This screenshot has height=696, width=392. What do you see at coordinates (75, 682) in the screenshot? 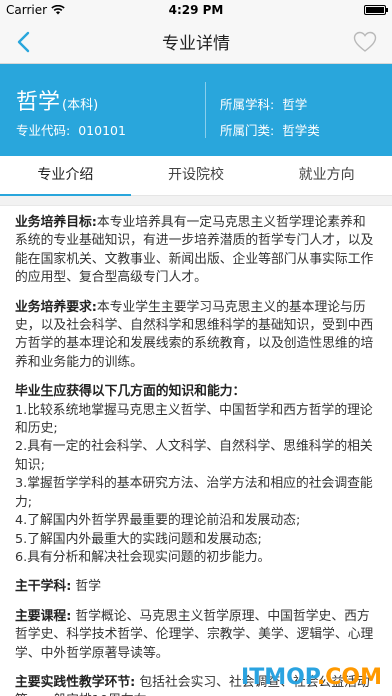
I see `practice-teaching-label: 主要实践性教学环节:` at bounding box center [75, 682].